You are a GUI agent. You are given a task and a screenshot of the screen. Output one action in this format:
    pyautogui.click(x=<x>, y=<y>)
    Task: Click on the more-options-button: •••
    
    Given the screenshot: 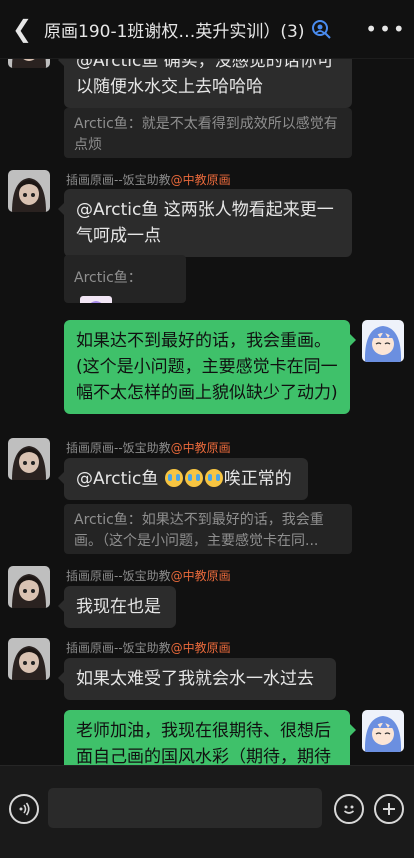 What is the action you would take?
    pyautogui.click(x=386, y=29)
    